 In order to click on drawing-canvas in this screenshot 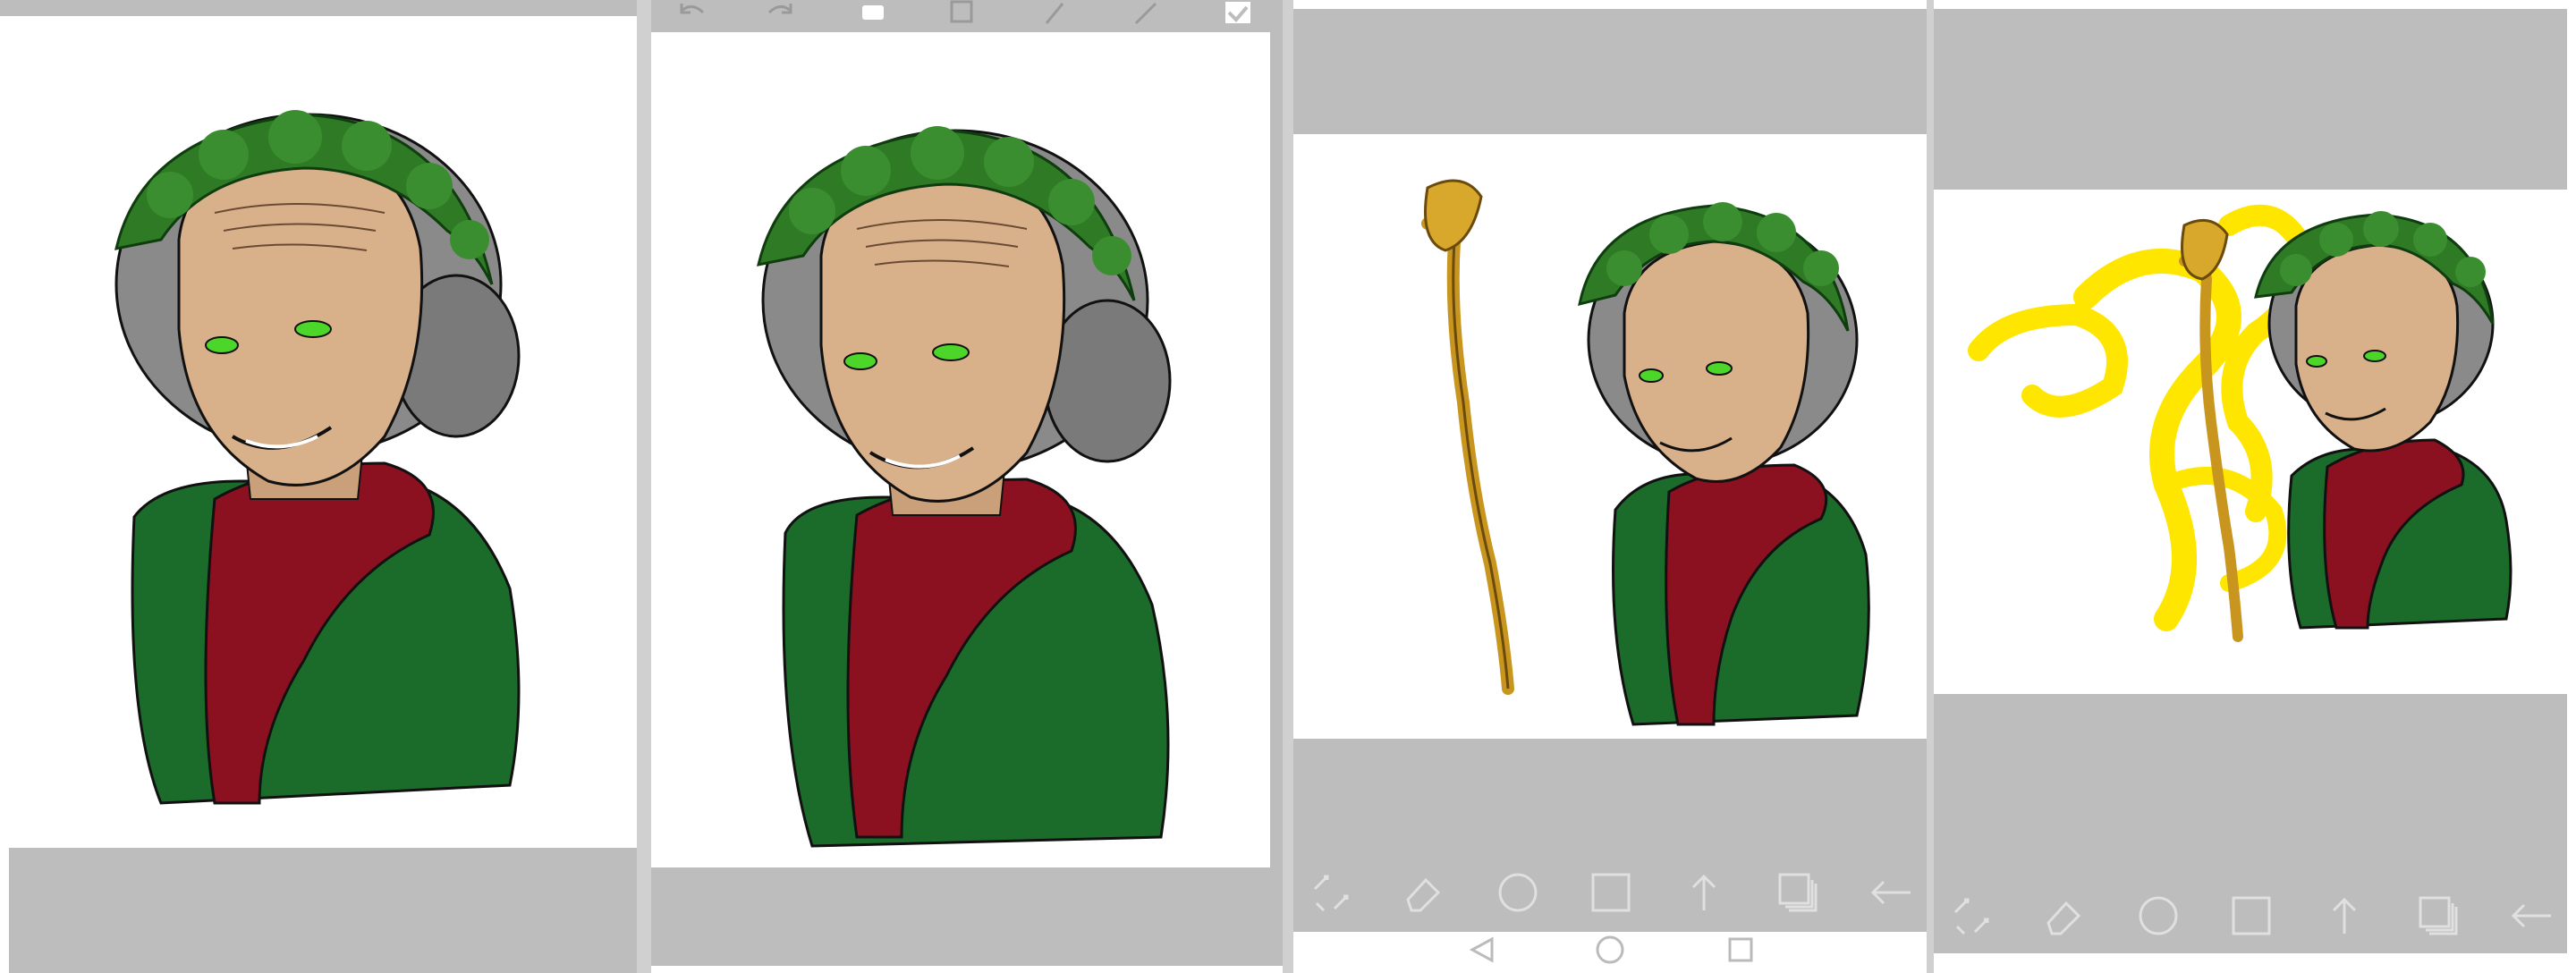, I will do `click(2250, 442)`.